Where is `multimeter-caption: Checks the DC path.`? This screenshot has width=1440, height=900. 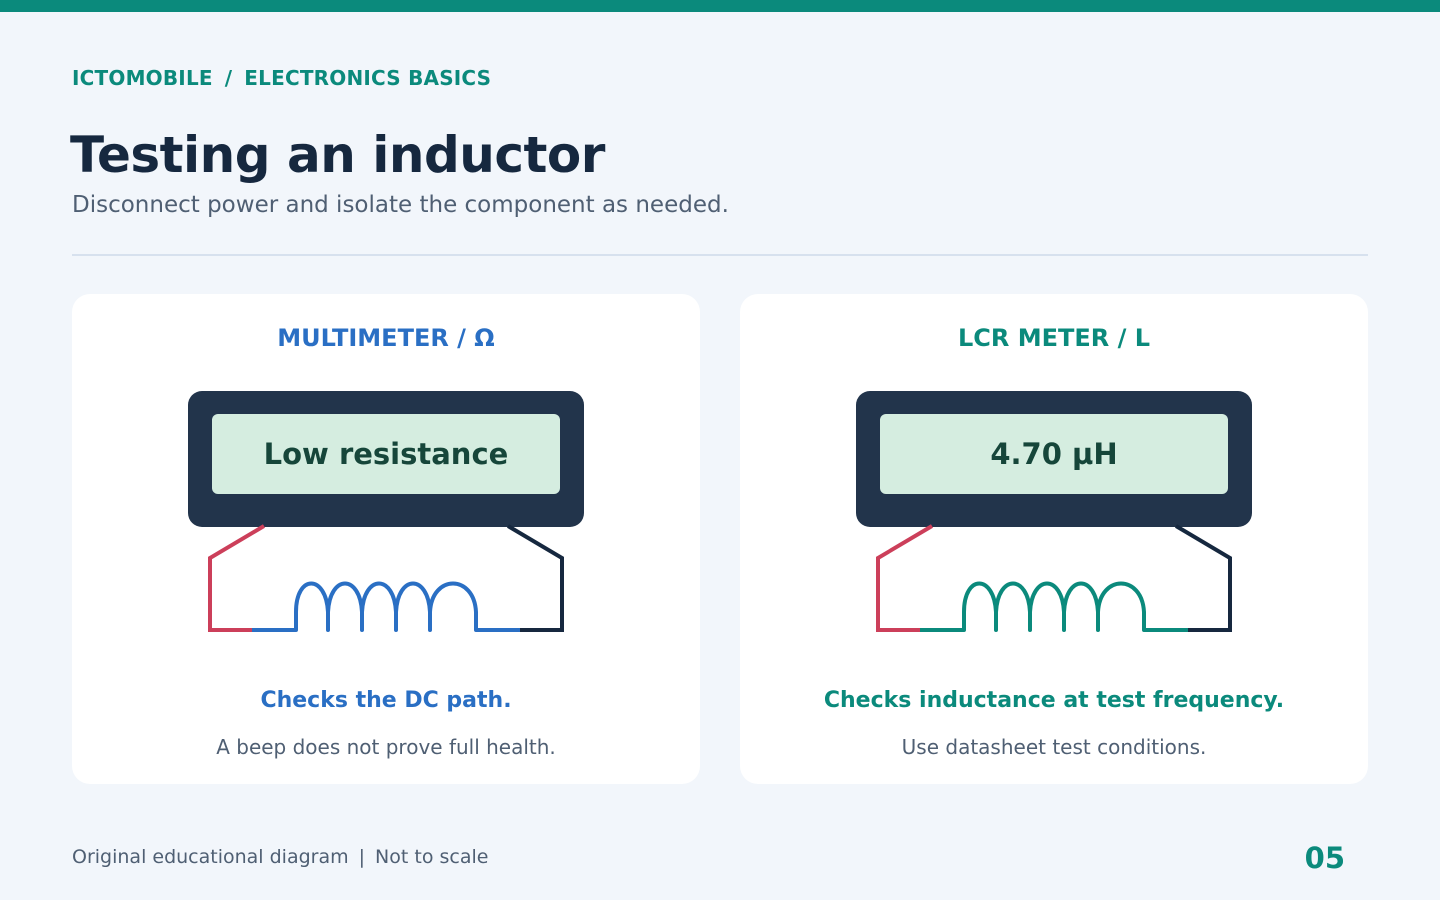
multimeter-caption: Checks the DC path. is located at coordinates (386, 700).